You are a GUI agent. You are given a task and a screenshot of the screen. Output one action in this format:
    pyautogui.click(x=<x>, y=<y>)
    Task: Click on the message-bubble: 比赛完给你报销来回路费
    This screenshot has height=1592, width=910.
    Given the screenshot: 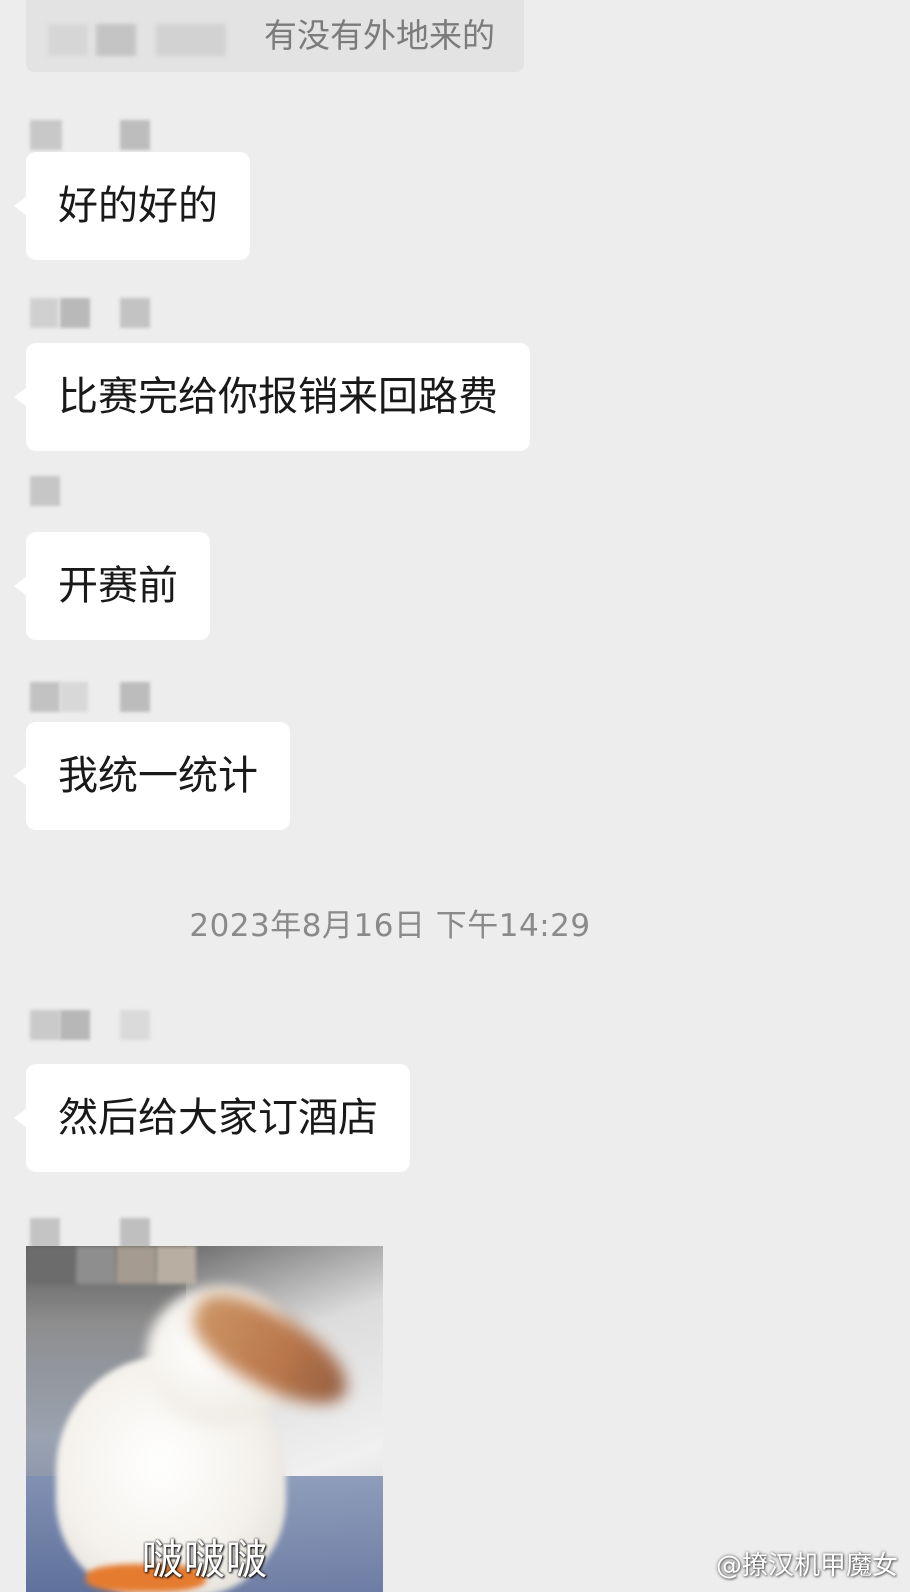 What is the action you would take?
    pyautogui.click(x=272, y=397)
    